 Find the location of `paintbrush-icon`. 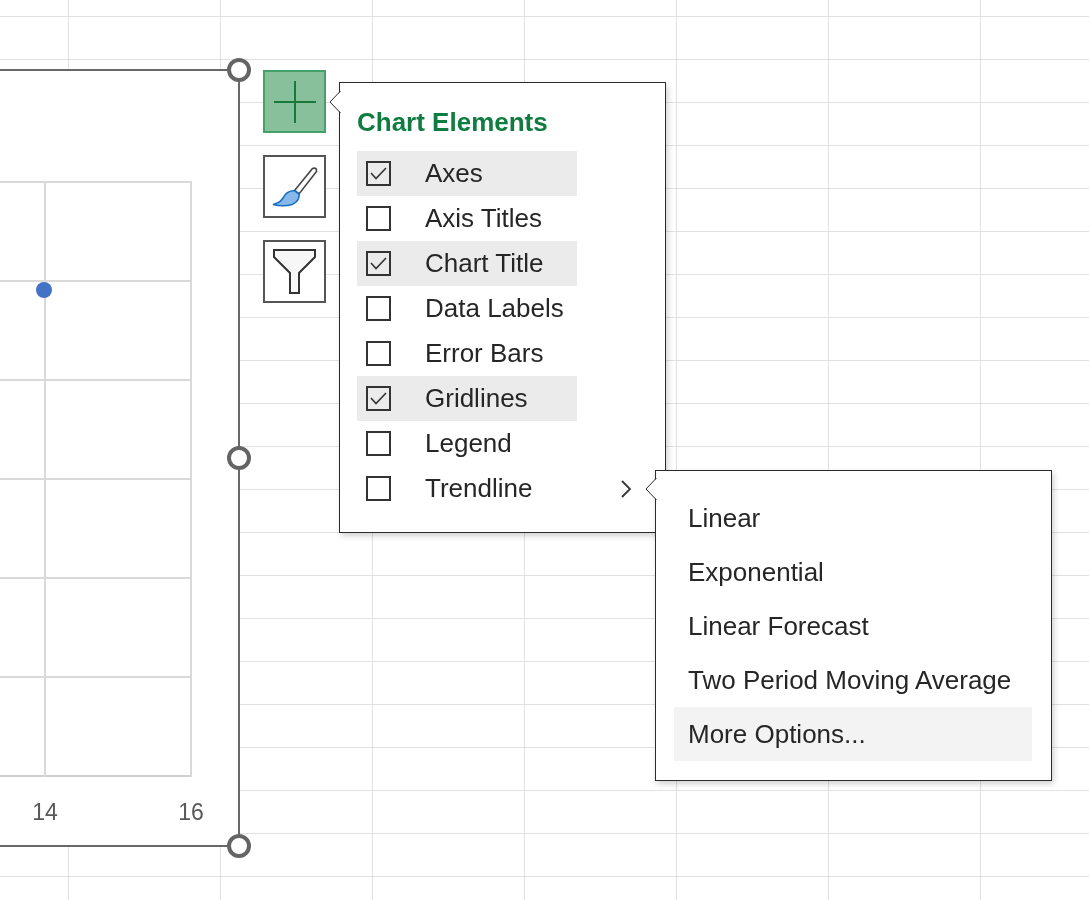

paintbrush-icon is located at coordinates (294, 186).